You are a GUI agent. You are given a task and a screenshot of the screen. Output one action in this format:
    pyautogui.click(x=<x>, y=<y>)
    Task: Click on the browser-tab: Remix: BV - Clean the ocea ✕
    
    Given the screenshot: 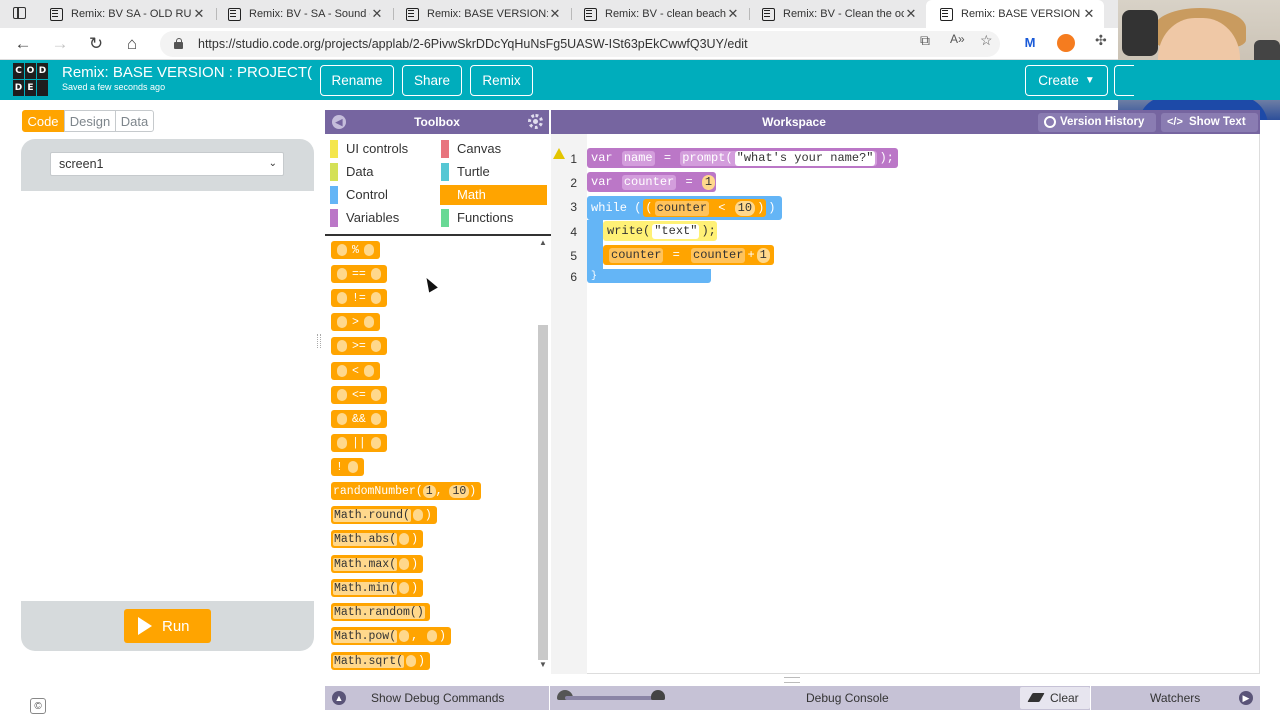 What is the action you would take?
    pyautogui.click(x=837, y=14)
    